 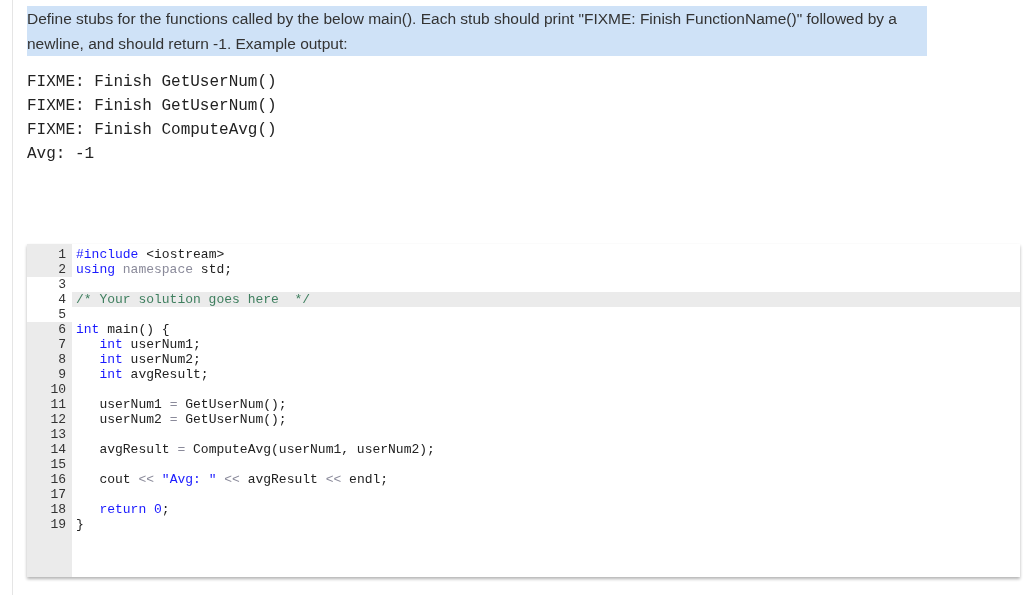 What do you see at coordinates (58, 494) in the screenshot?
I see `line-number: 17` at bounding box center [58, 494].